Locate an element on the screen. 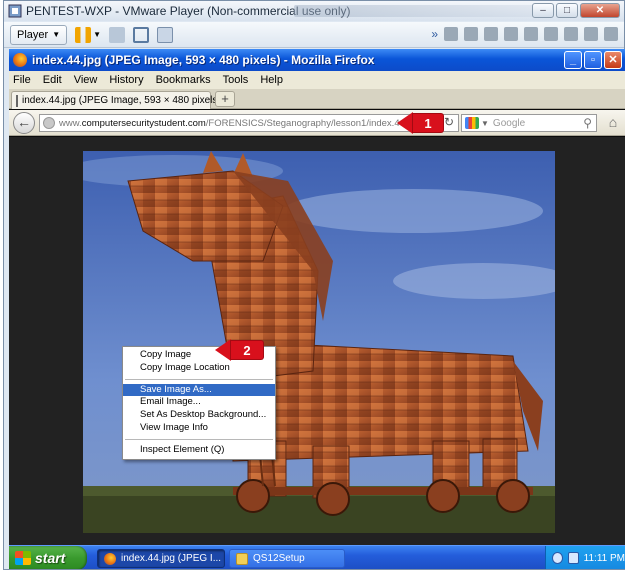 This screenshot has width=628, height=572. menu-edit: Edit is located at coordinates (52, 80).